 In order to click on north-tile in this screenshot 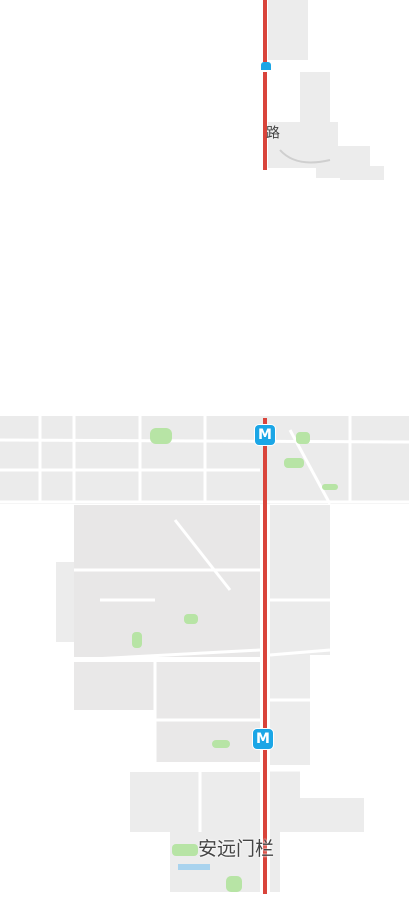, I will do `click(323, 90)`.